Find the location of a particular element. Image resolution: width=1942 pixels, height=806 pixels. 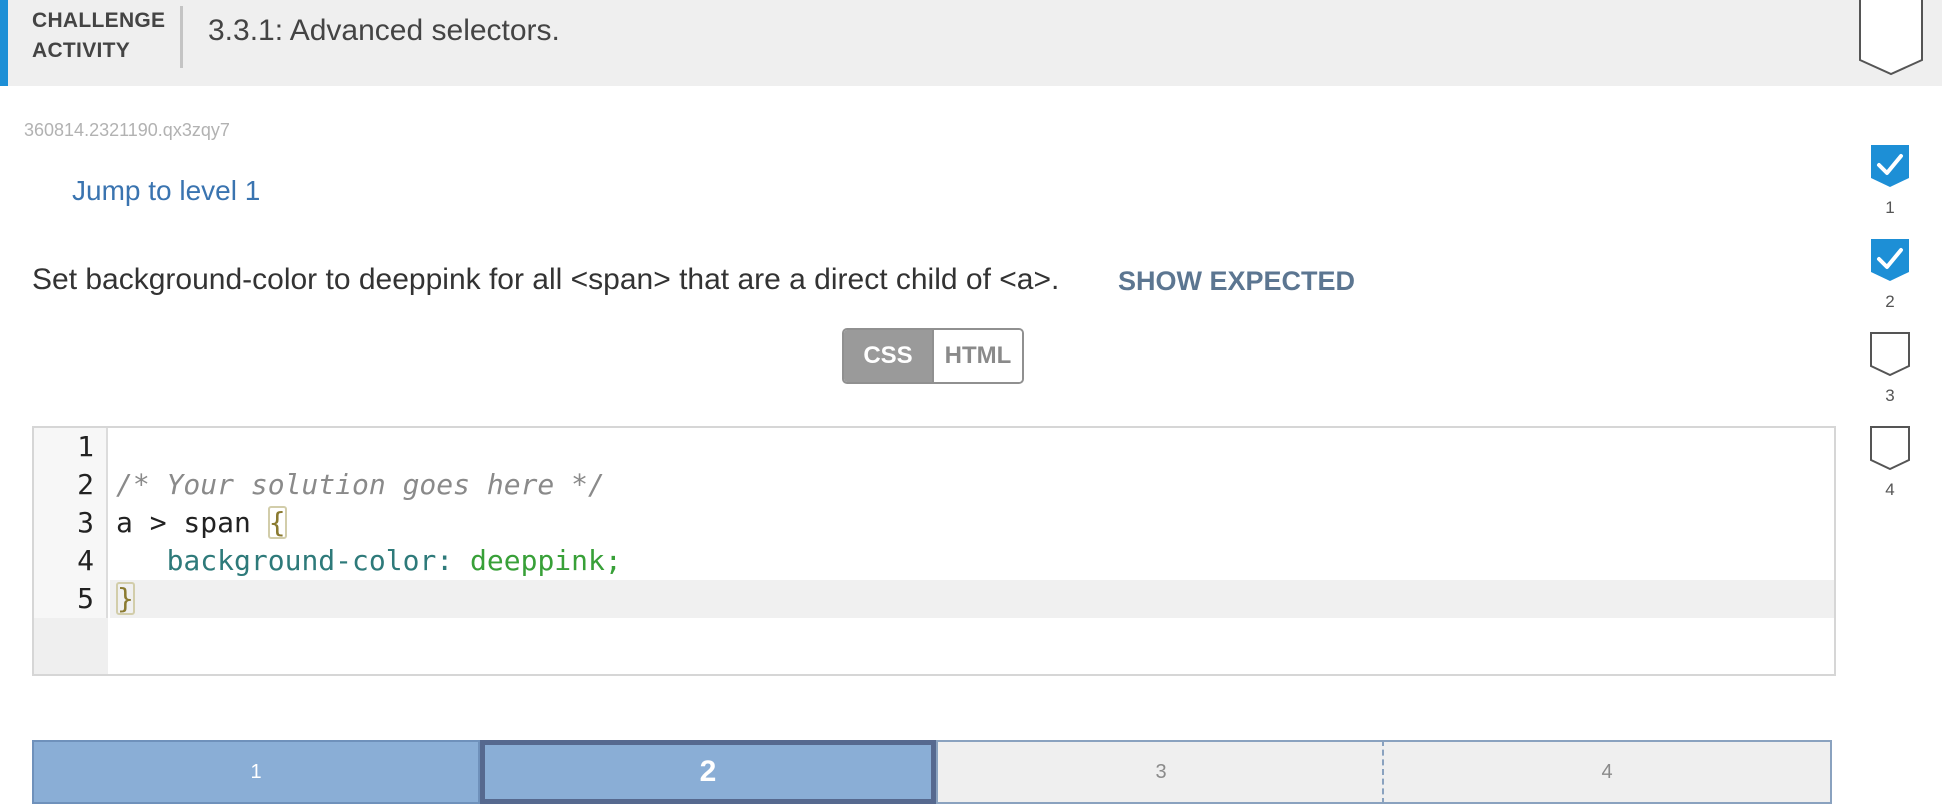

html-tab: HTML is located at coordinates (977, 356).